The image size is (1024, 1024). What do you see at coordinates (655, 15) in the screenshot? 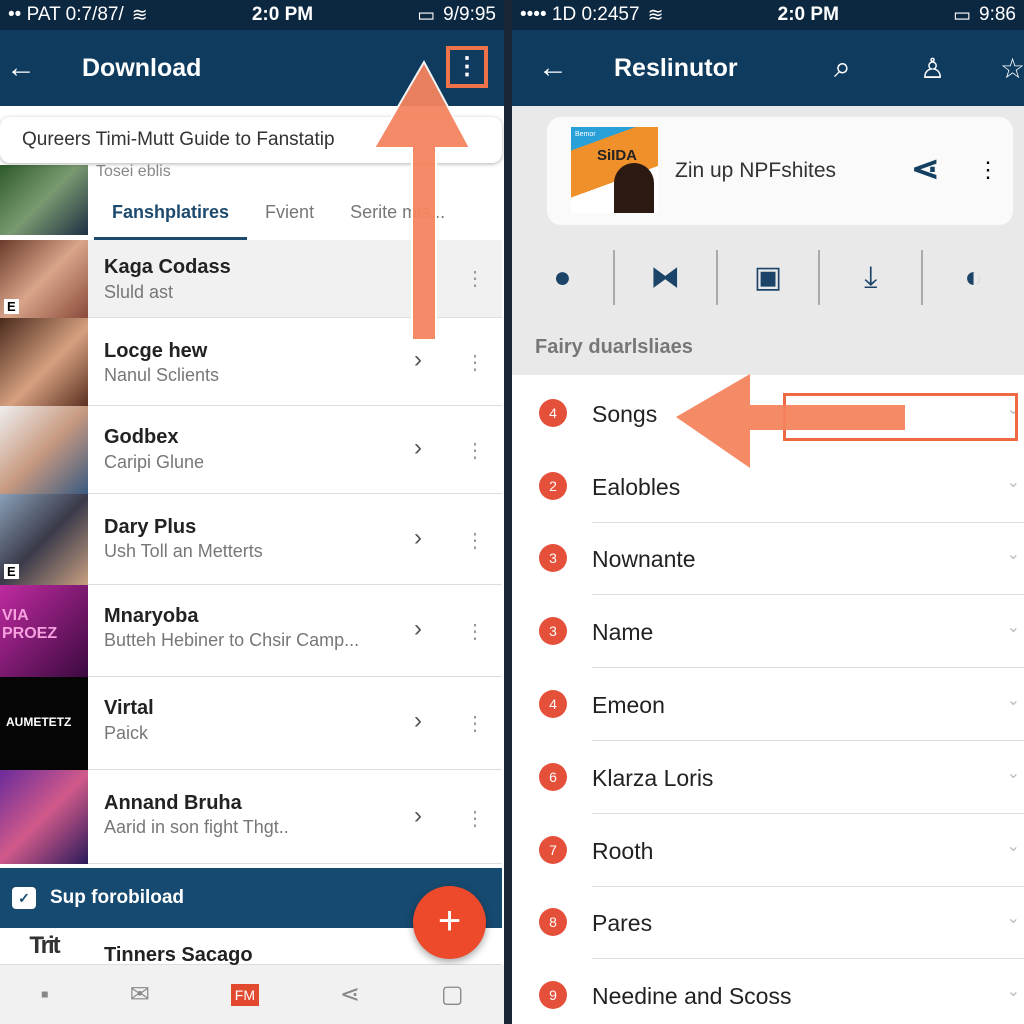
I see `wifi-icon: ≋` at bounding box center [655, 15].